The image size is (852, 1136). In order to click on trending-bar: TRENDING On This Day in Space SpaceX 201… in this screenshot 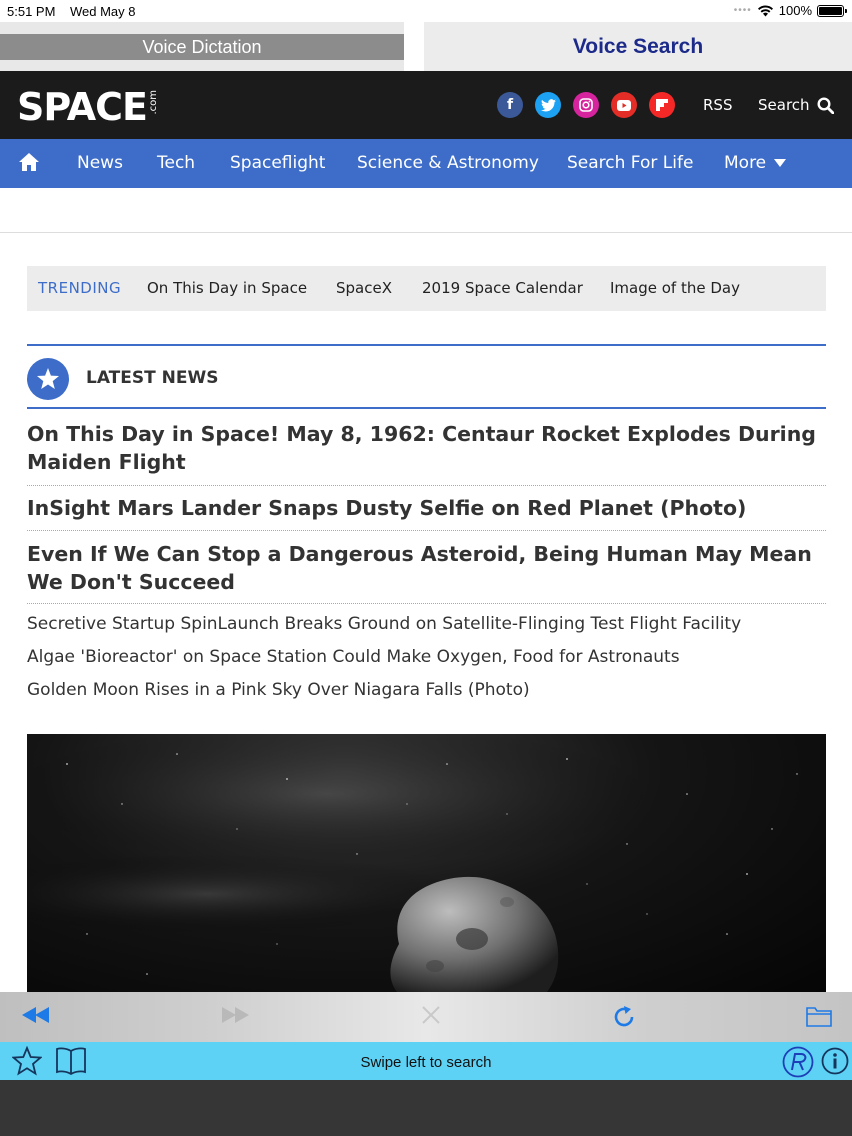, I will do `click(426, 288)`.